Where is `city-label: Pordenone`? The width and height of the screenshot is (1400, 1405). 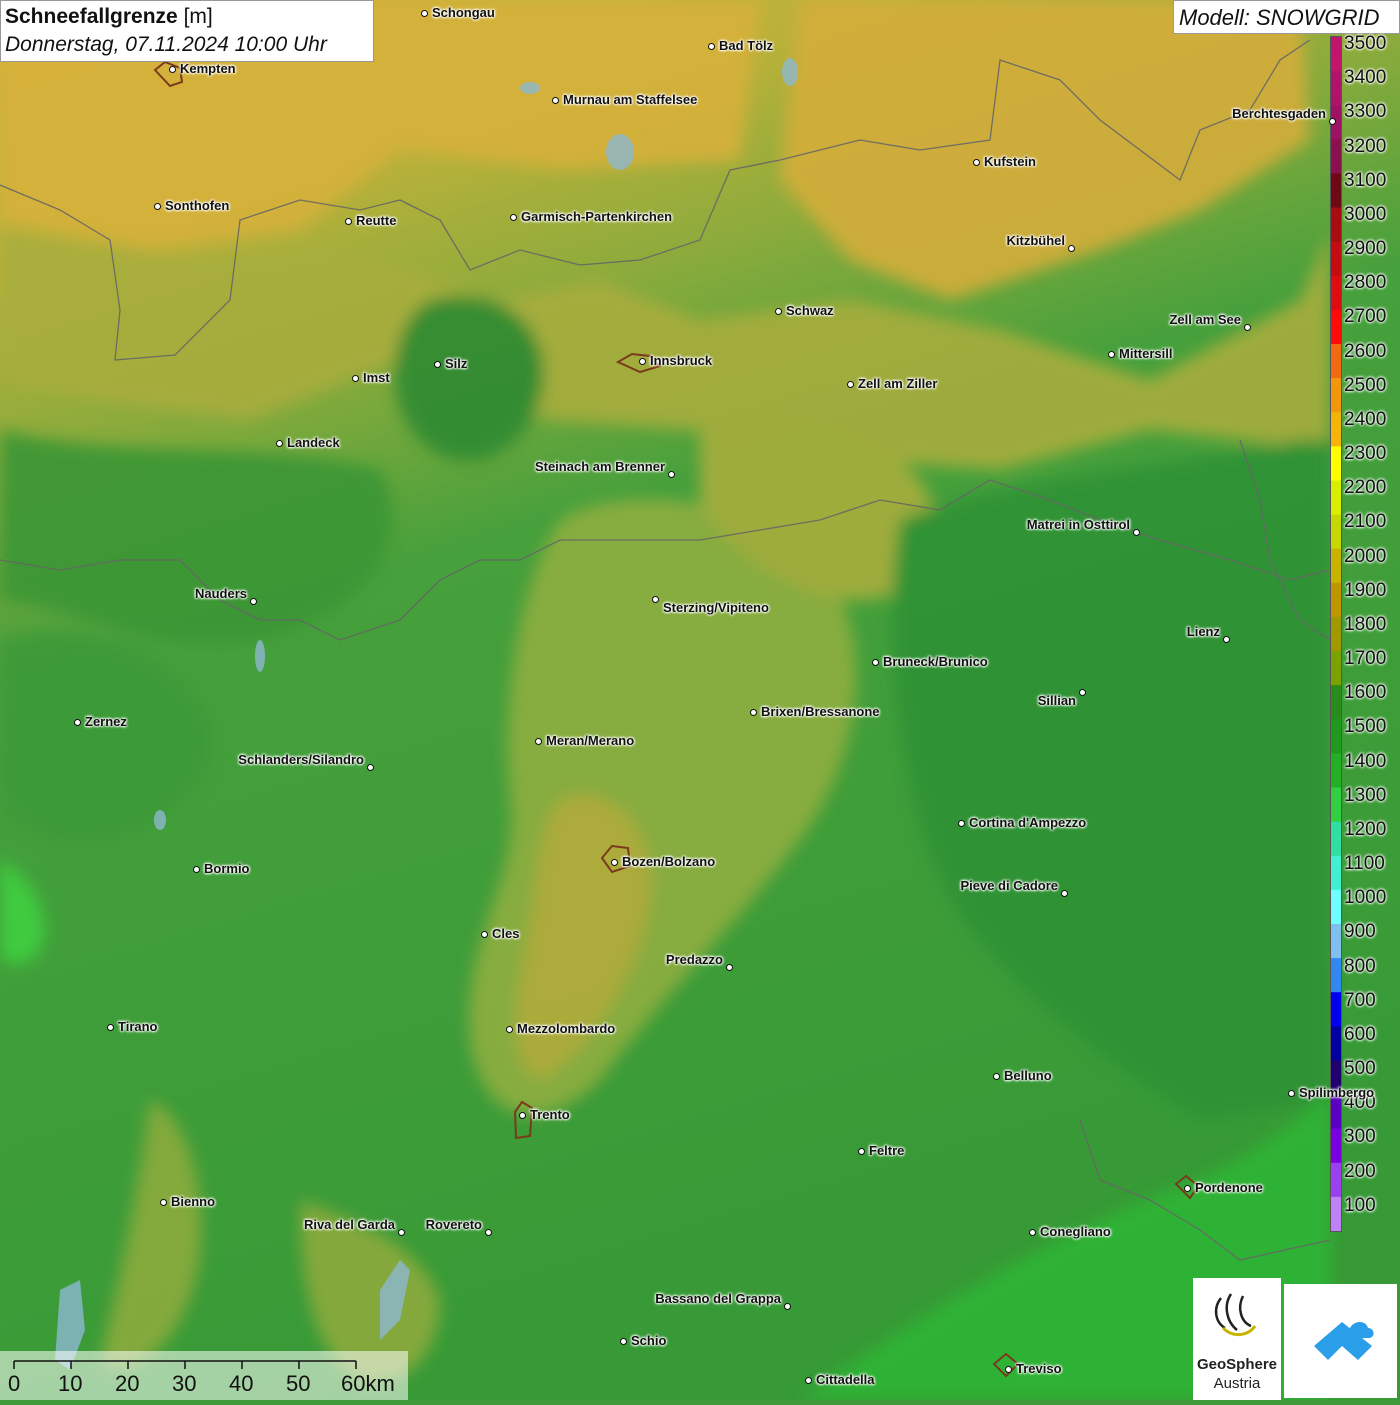 city-label: Pordenone is located at coordinates (1229, 1187).